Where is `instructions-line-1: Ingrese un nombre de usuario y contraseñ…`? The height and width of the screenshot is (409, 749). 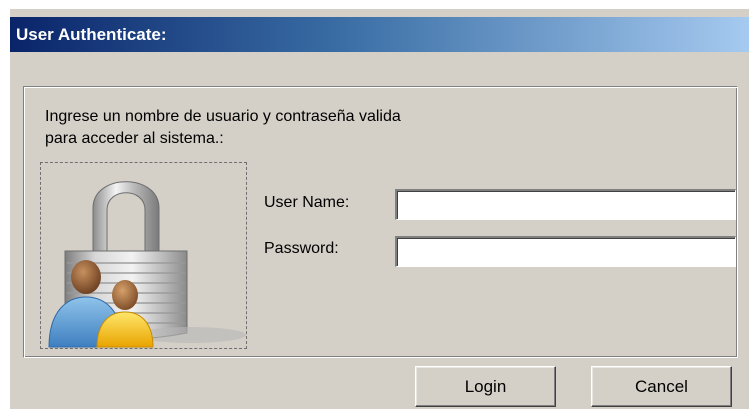
instructions-line-1: Ingrese un nombre de usuario y contraseñ… is located at coordinates (223, 116).